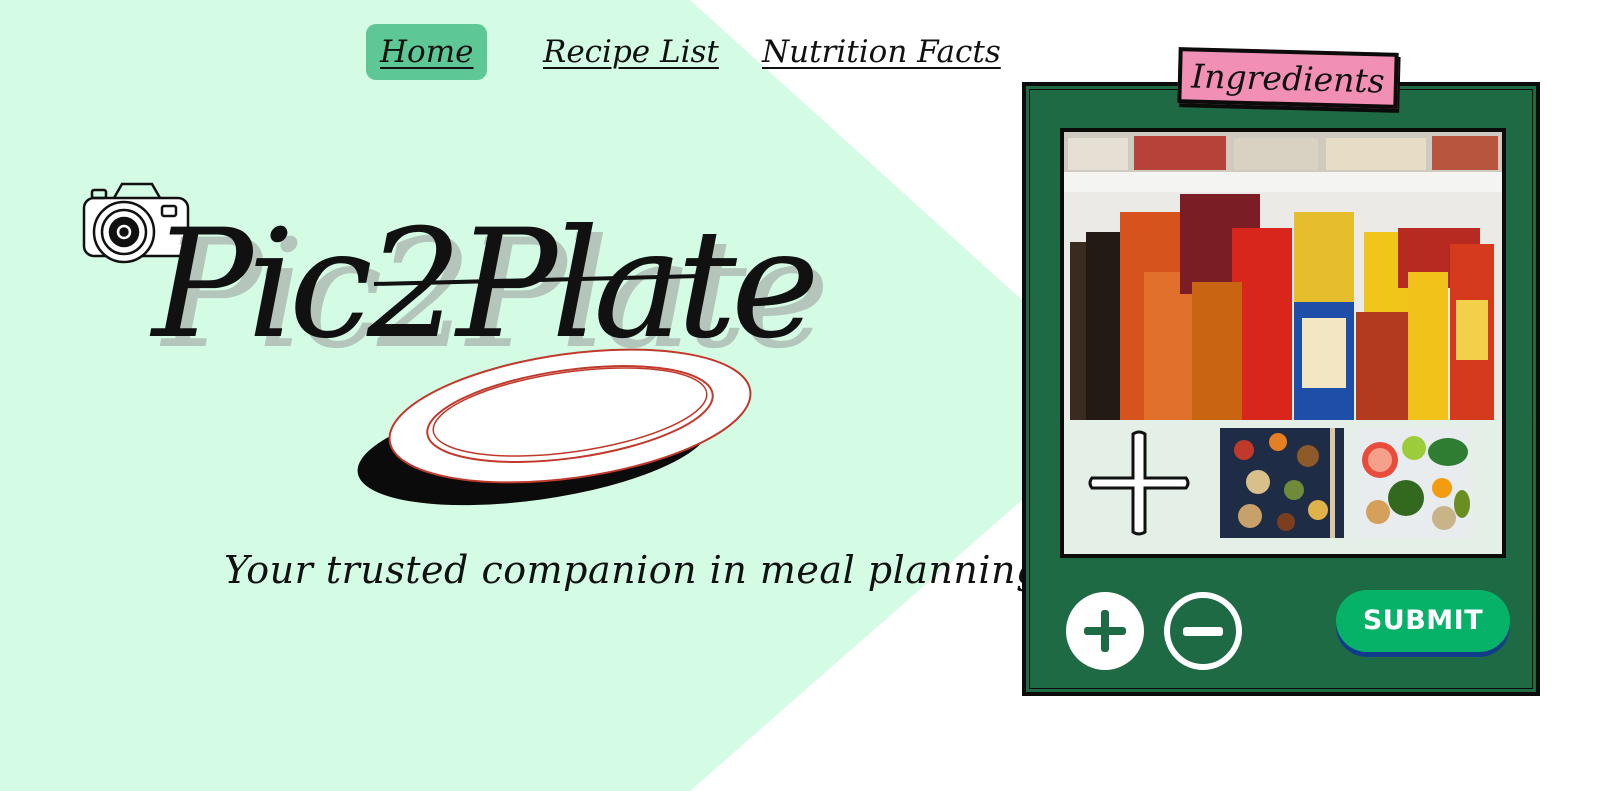 The height and width of the screenshot is (791, 1620). What do you see at coordinates (881, 52) in the screenshot?
I see `nav-nutrition-facts-link: Nutrition Facts` at bounding box center [881, 52].